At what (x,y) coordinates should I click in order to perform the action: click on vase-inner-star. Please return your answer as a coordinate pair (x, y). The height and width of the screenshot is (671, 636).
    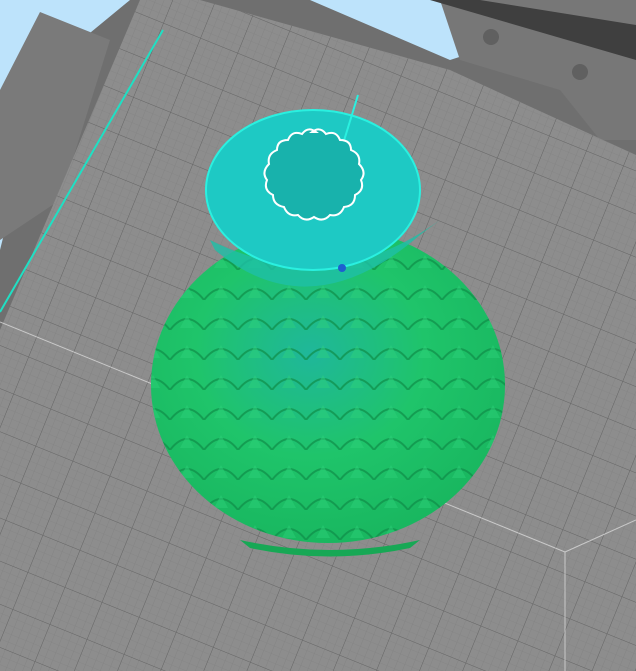
    Looking at the image, I should click on (314, 174).